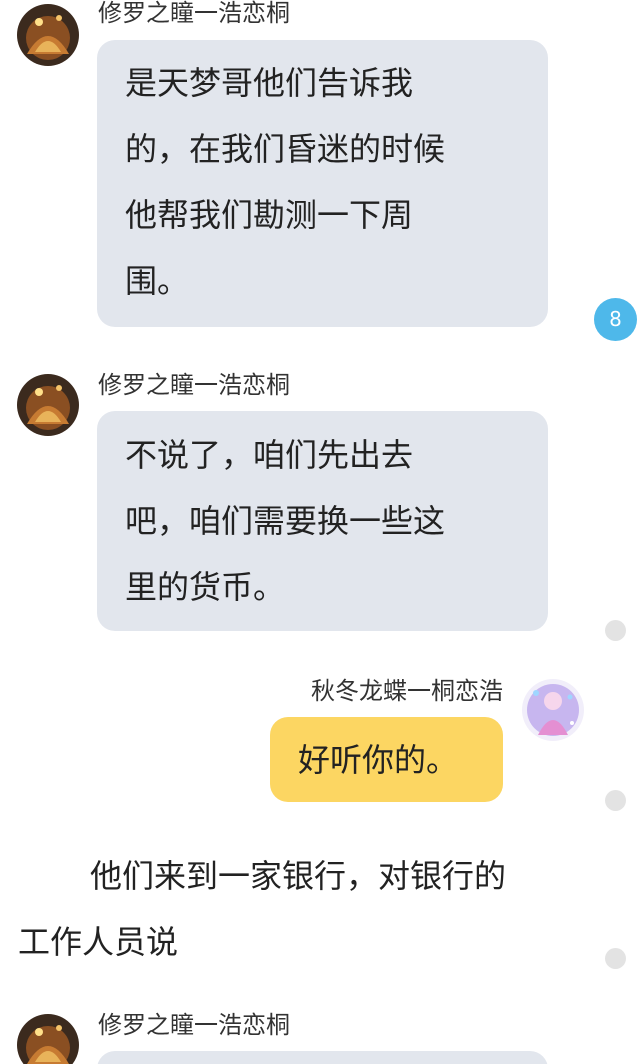 The height and width of the screenshot is (1064, 640). What do you see at coordinates (378, 760) in the screenshot?
I see `message-text-line: 好听你的。` at bounding box center [378, 760].